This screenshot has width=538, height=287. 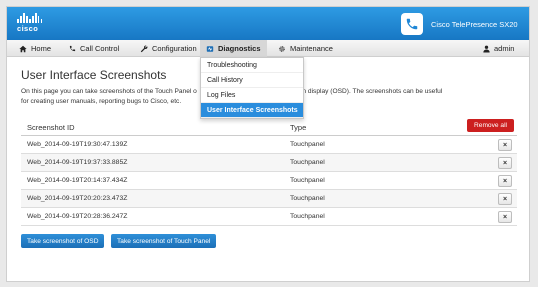 What do you see at coordinates (94, 75) in the screenshot?
I see `page-title: User Interface Screenshots` at bounding box center [94, 75].